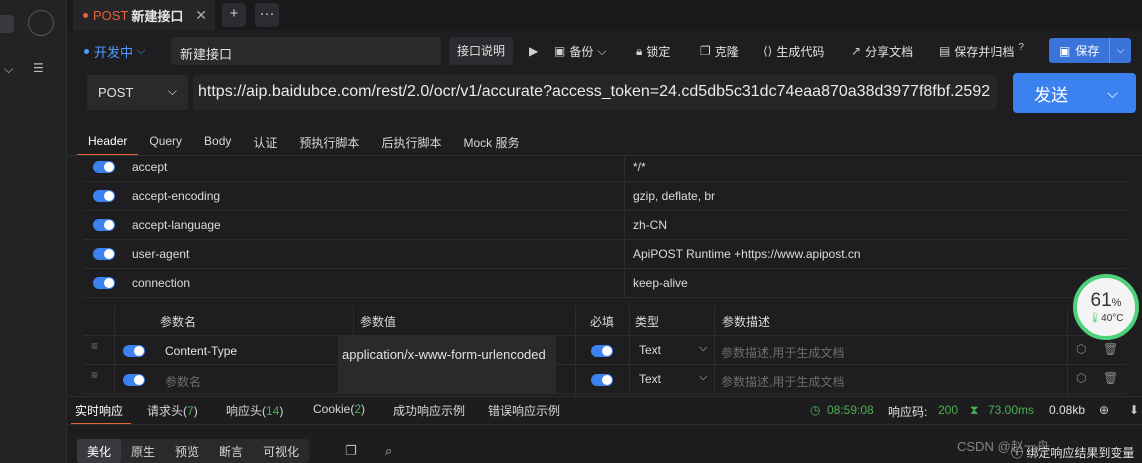  What do you see at coordinates (7, 24) in the screenshot?
I see `collapse-button` at bounding box center [7, 24].